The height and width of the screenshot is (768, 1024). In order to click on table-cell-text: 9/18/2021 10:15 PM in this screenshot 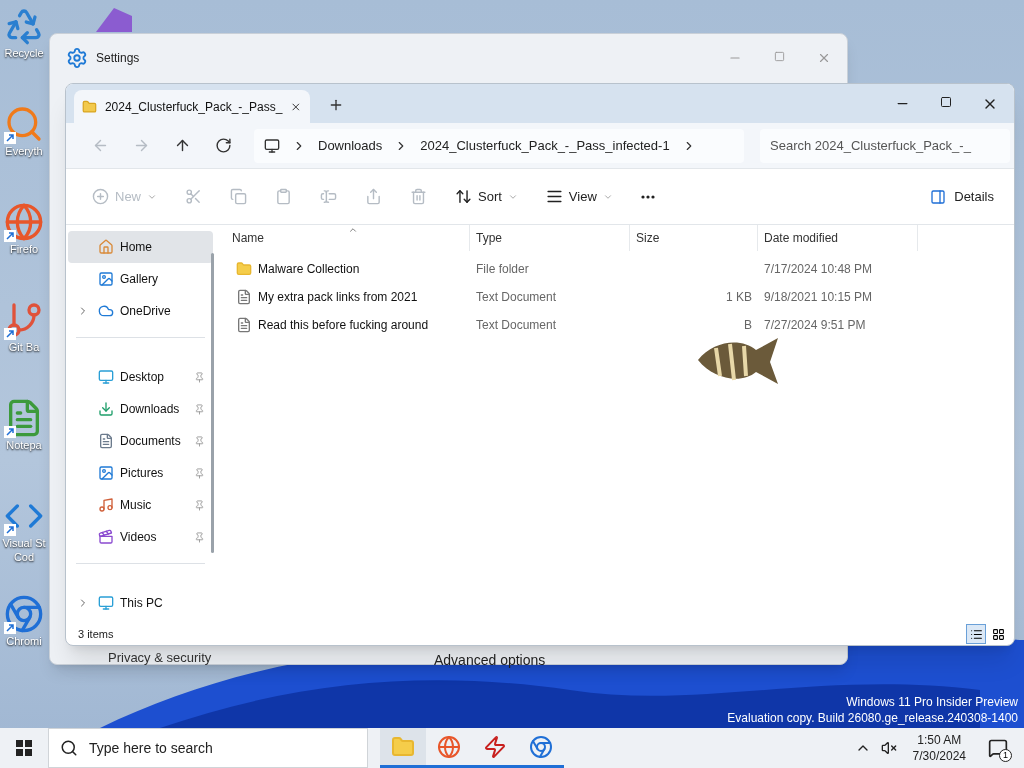, I will do `click(818, 297)`.